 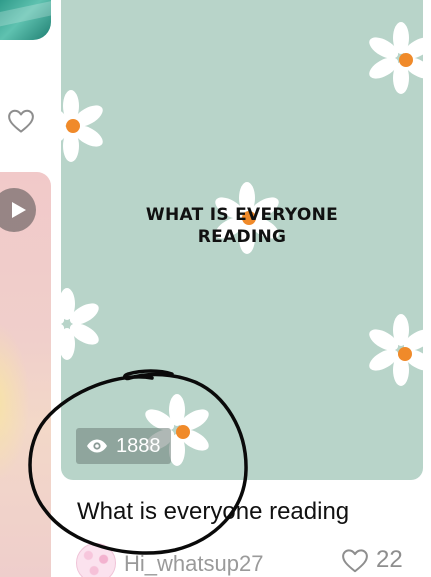 What do you see at coordinates (371, 560) in the screenshot?
I see `like-button: 22` at bounding box center [371, 560].